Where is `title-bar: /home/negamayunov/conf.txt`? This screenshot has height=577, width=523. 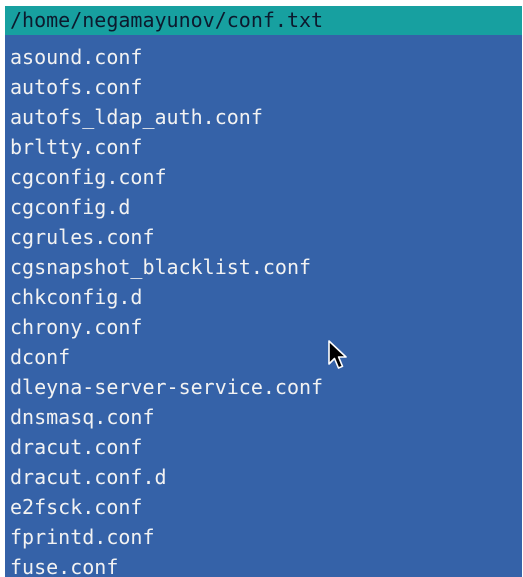
title-bar: /home/negamayunov/conf.txt is located at coordinates (263, 20).